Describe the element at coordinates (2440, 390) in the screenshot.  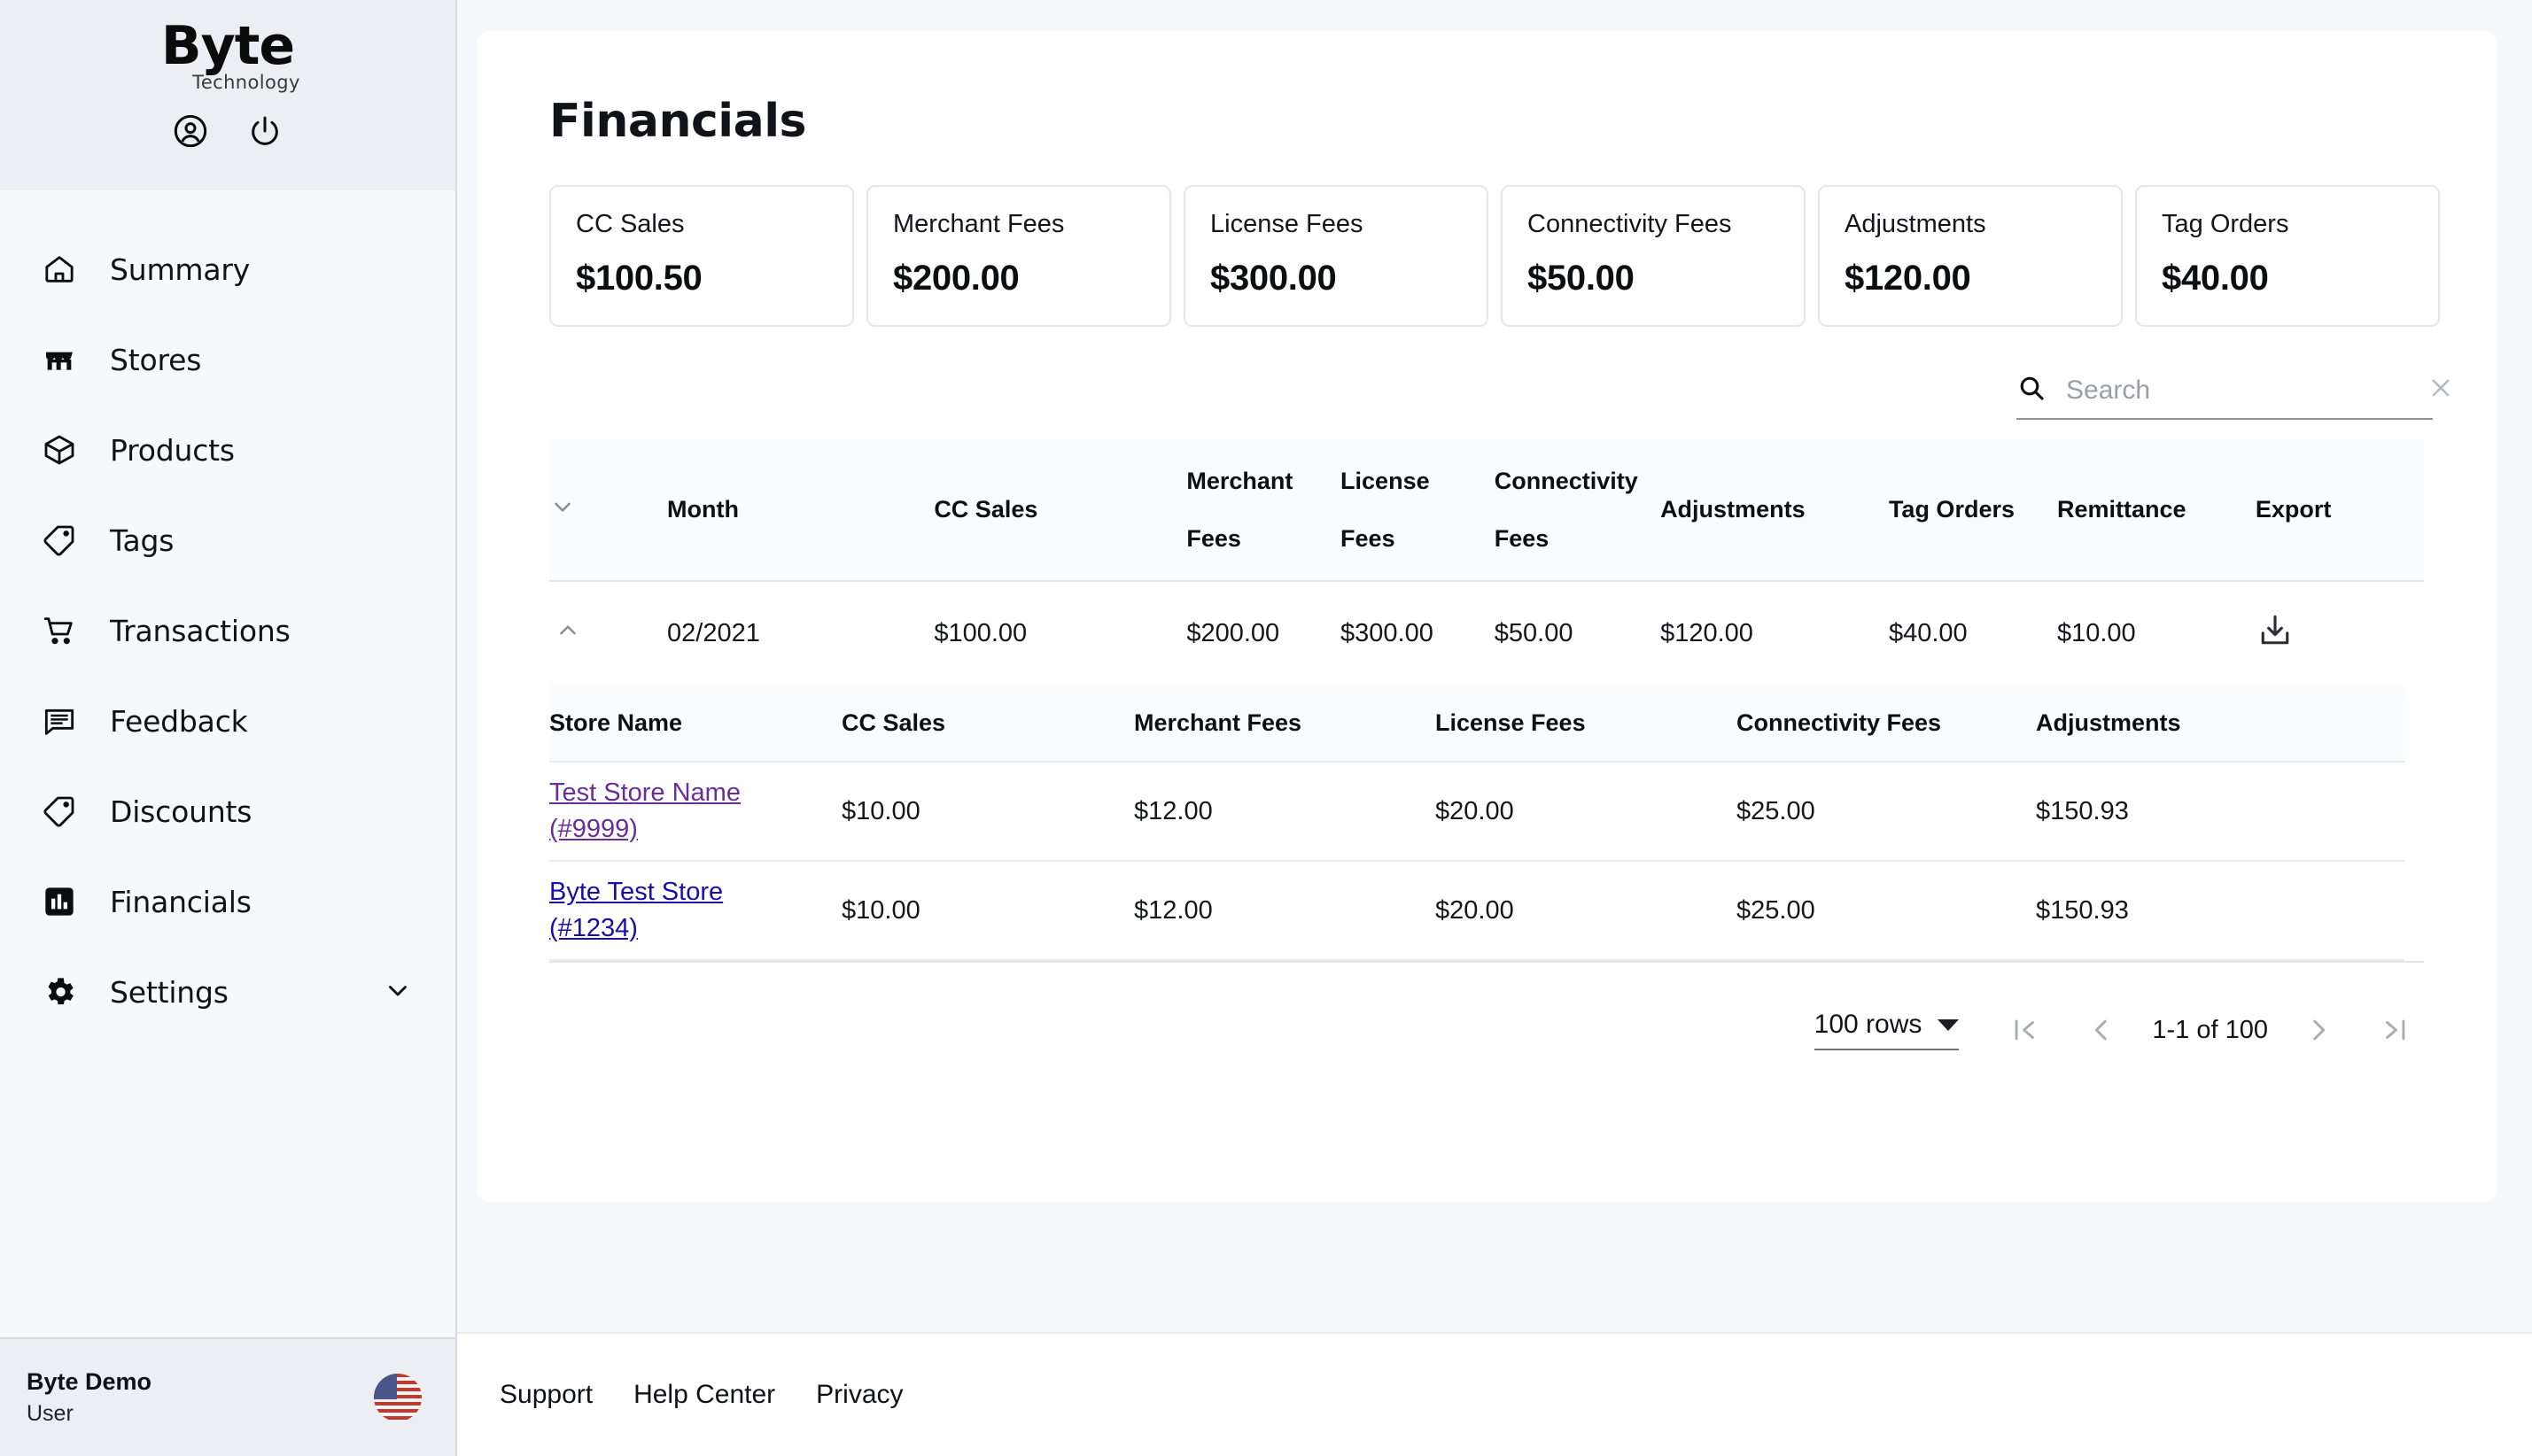
I see `close-icon` at that location.